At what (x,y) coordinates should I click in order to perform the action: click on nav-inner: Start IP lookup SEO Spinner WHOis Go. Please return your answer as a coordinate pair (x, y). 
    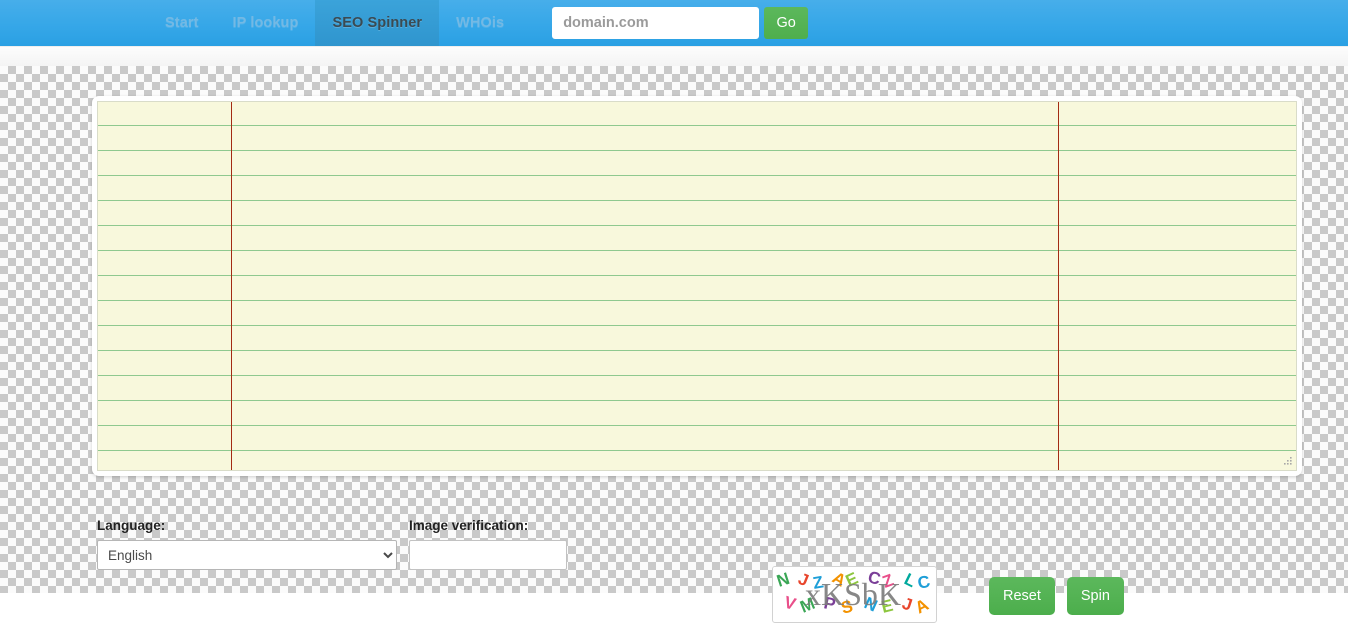
    Looking at the image, I should click on (674, 23).